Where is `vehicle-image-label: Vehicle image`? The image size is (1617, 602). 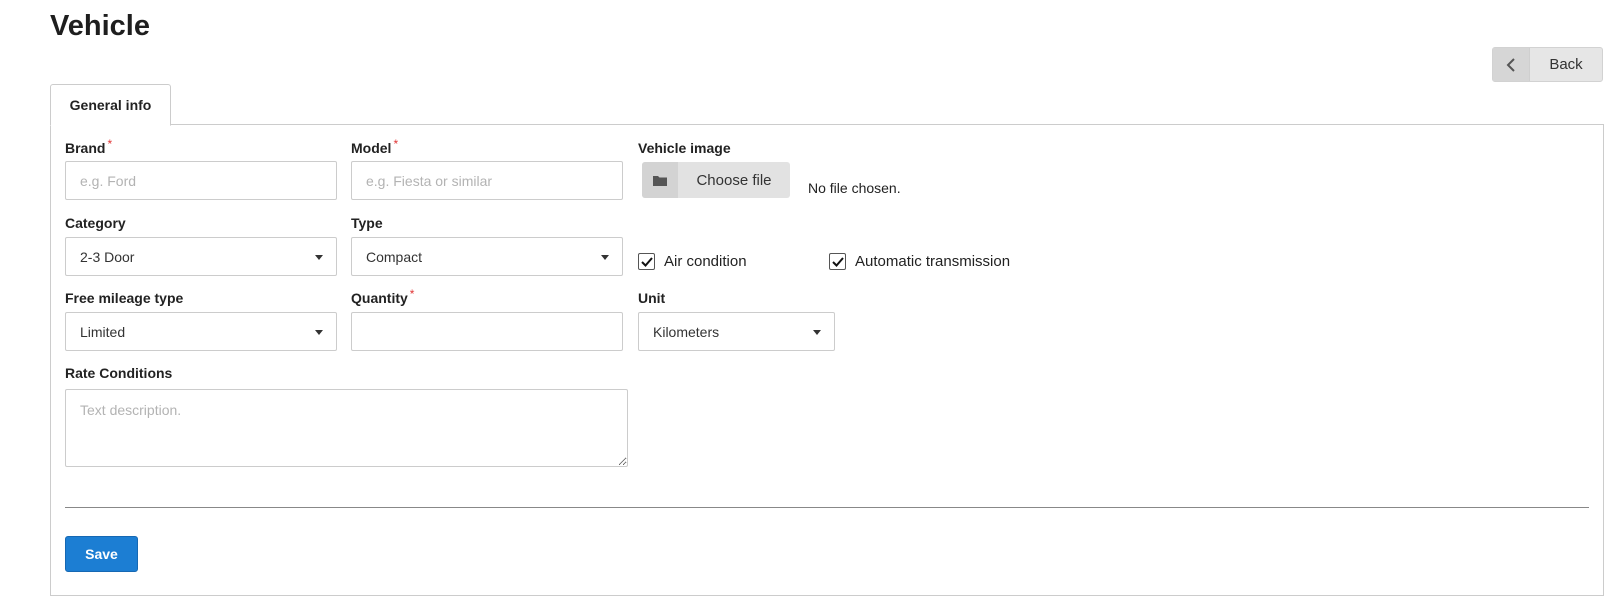 vehicle-image-label: Vehicle image is located at coordinates (684, 148).